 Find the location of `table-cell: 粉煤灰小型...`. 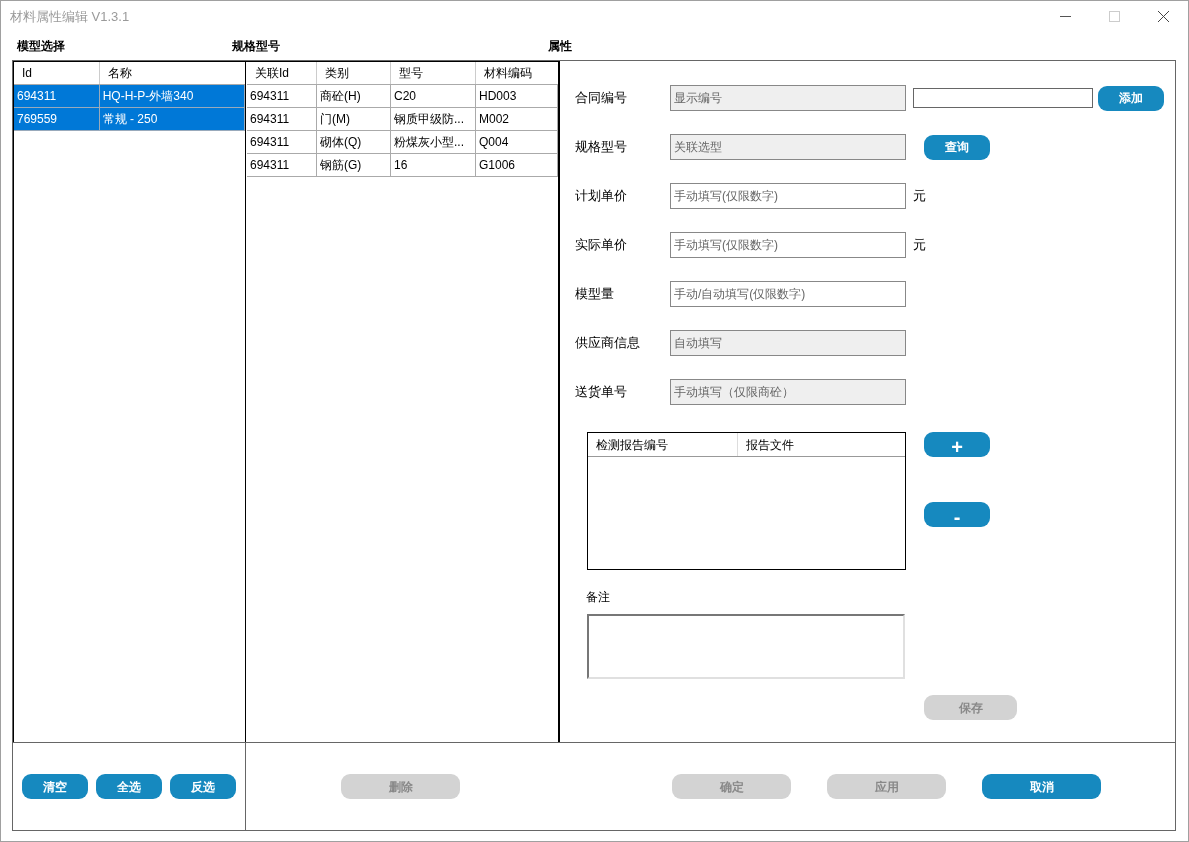

table-cell: 粉煤灰小型... is located at coordinates (433, 142).